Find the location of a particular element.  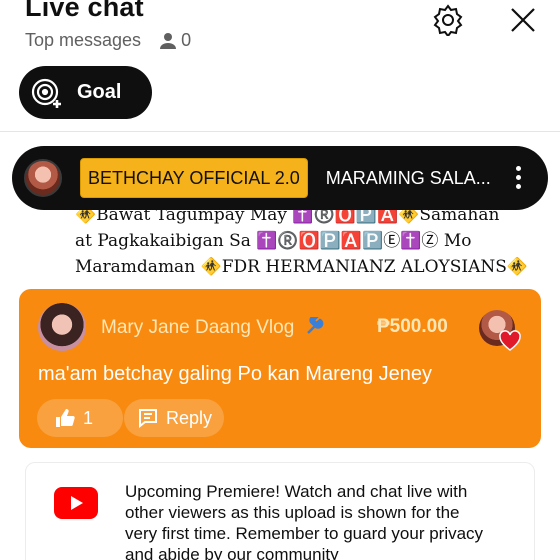

goal-target-icon is located at coordinates (46, 93).